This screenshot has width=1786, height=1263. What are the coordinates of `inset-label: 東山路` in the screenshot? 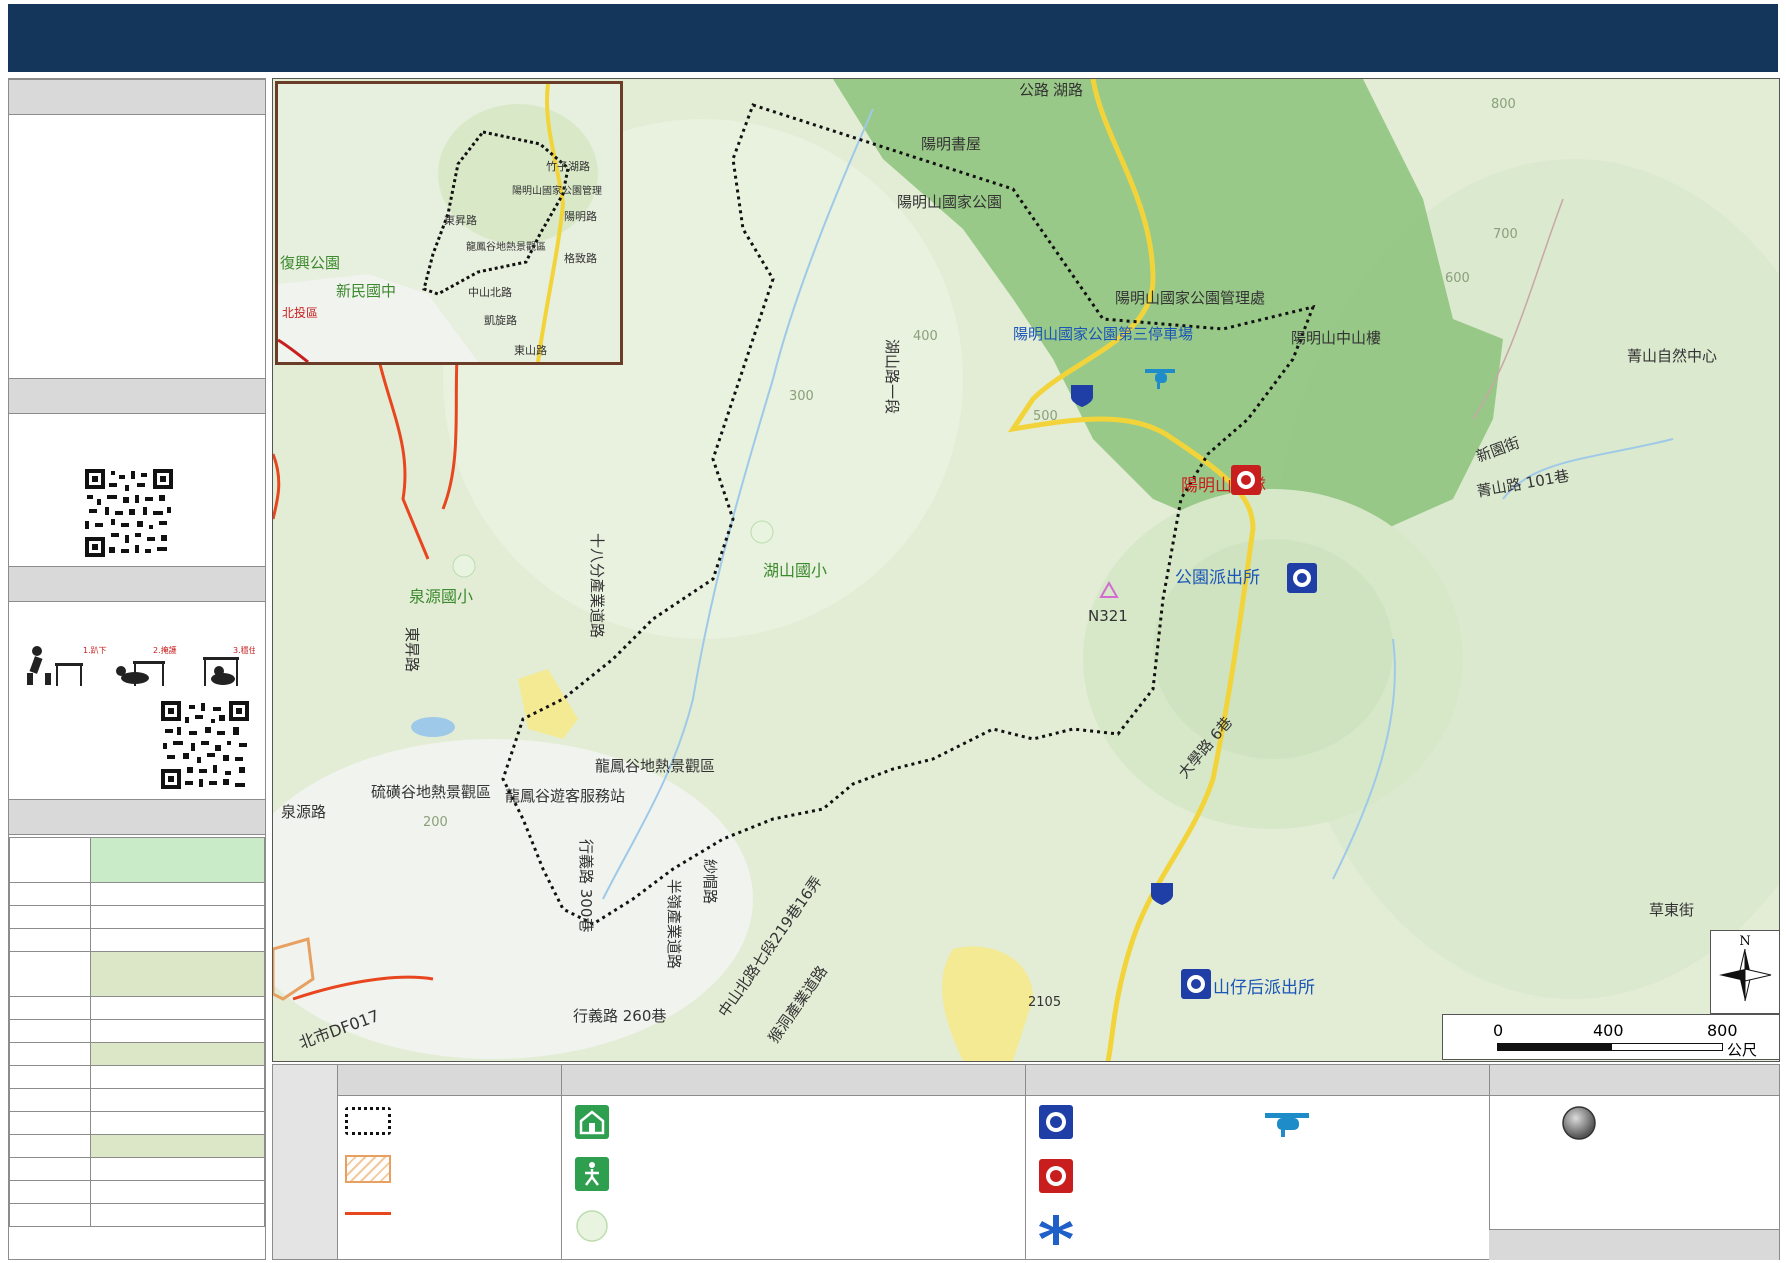 It's located at (530, 350).